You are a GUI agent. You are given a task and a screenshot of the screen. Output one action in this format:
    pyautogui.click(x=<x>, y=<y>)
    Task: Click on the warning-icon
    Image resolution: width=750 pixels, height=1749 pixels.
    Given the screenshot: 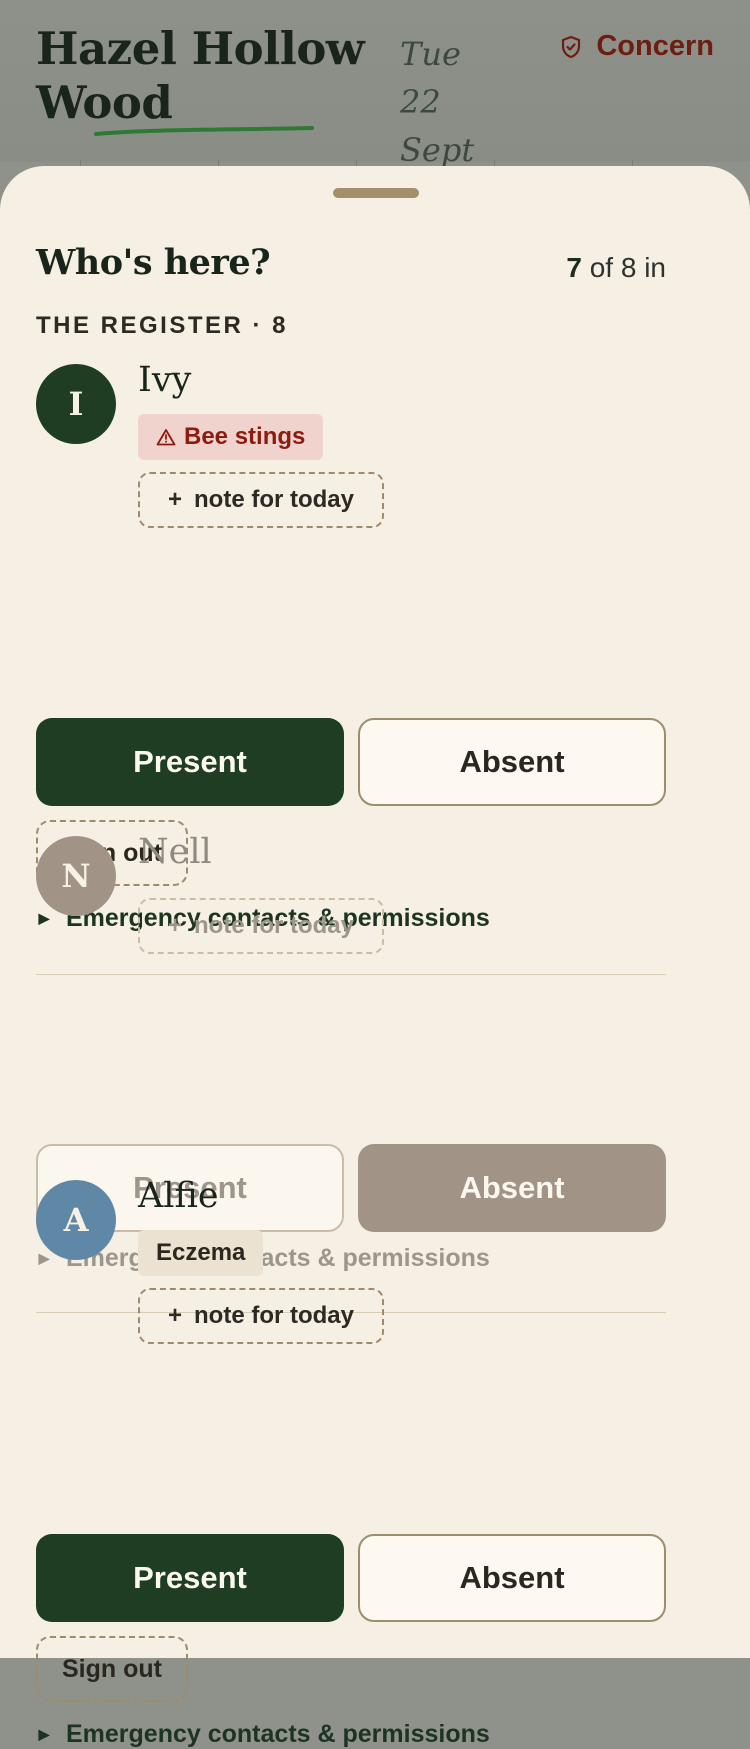 What is the action you would take?
    pyautogui.click(x=166, y=437)
    